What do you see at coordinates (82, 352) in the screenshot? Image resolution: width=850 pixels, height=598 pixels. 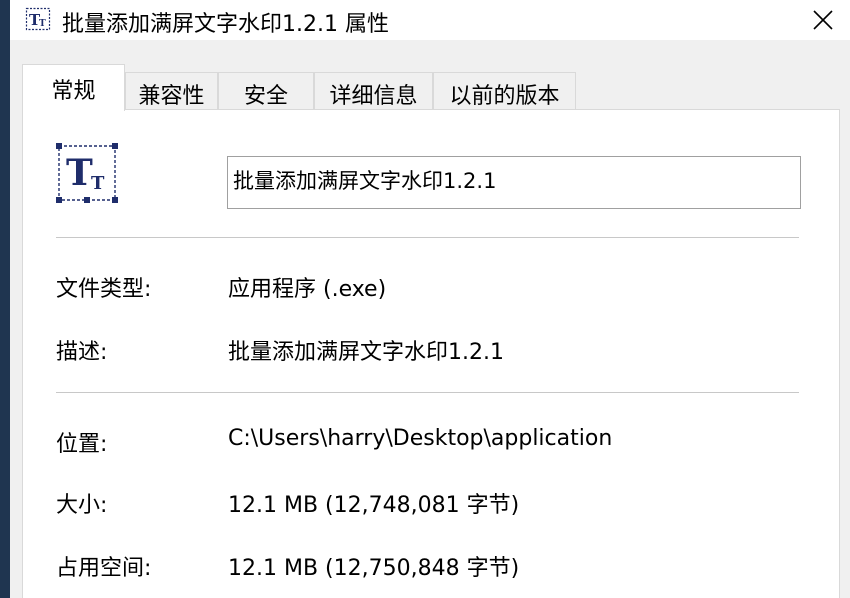 I see `description-label: 描述:` at bounding box center [82, 352].